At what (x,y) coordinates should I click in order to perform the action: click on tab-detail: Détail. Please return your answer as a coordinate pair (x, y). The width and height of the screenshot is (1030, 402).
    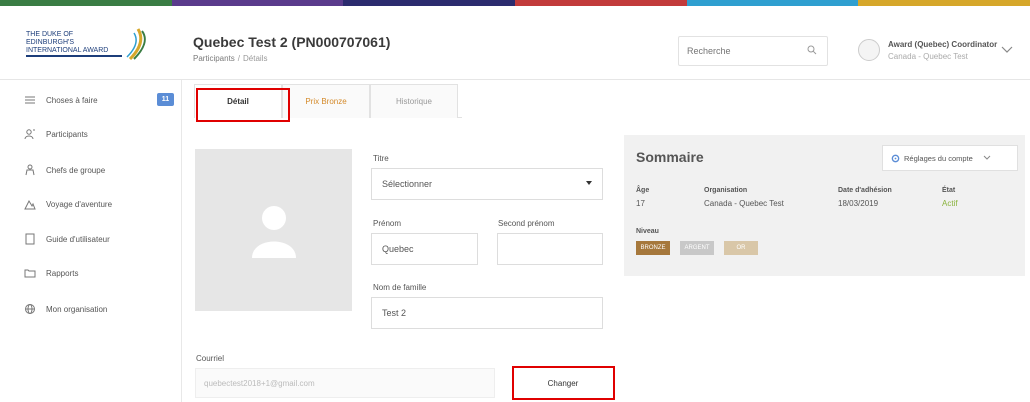
    Looking at the image, I should click on (238, 101).